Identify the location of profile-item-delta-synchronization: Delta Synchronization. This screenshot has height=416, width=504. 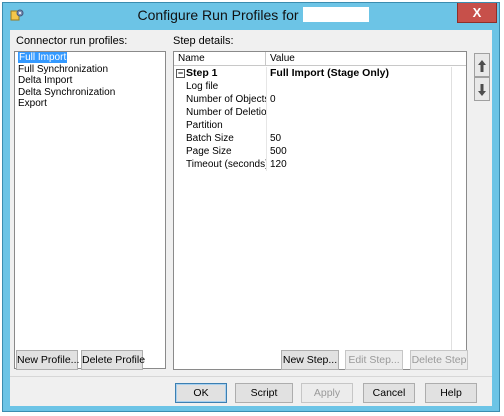
(90, 93).